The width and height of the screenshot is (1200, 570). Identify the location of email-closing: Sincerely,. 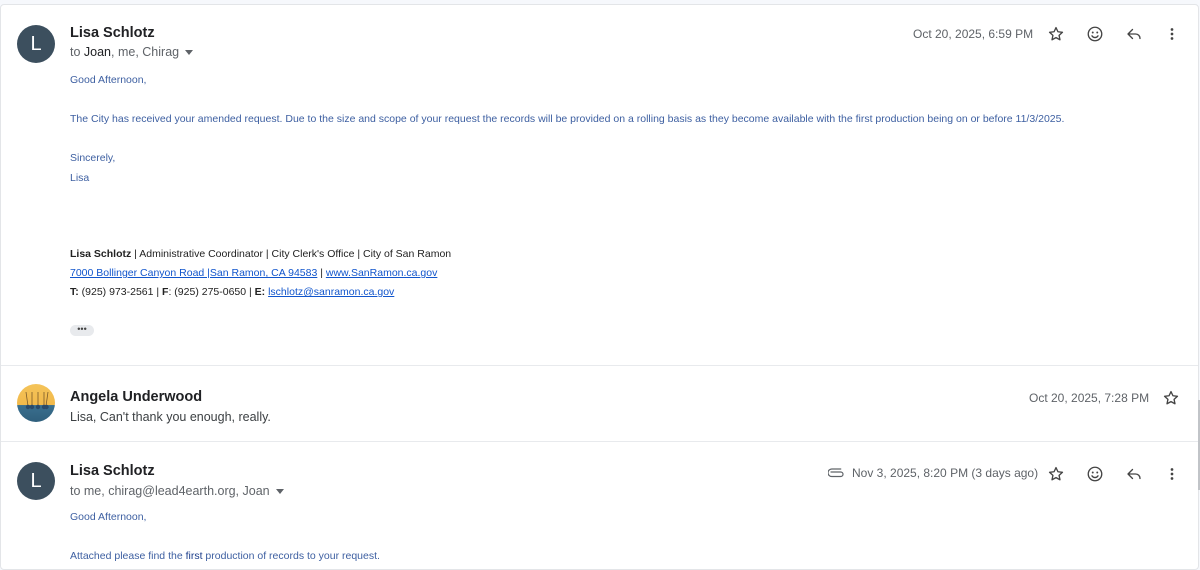
(93, 158).